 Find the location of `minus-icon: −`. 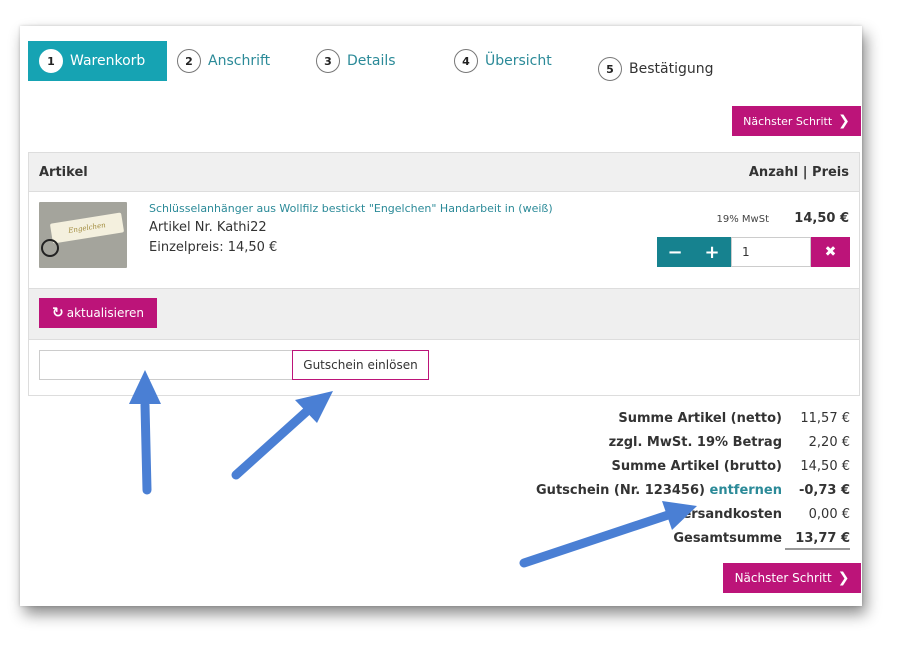

minus-icon: − is located at coordinates (675, 252).